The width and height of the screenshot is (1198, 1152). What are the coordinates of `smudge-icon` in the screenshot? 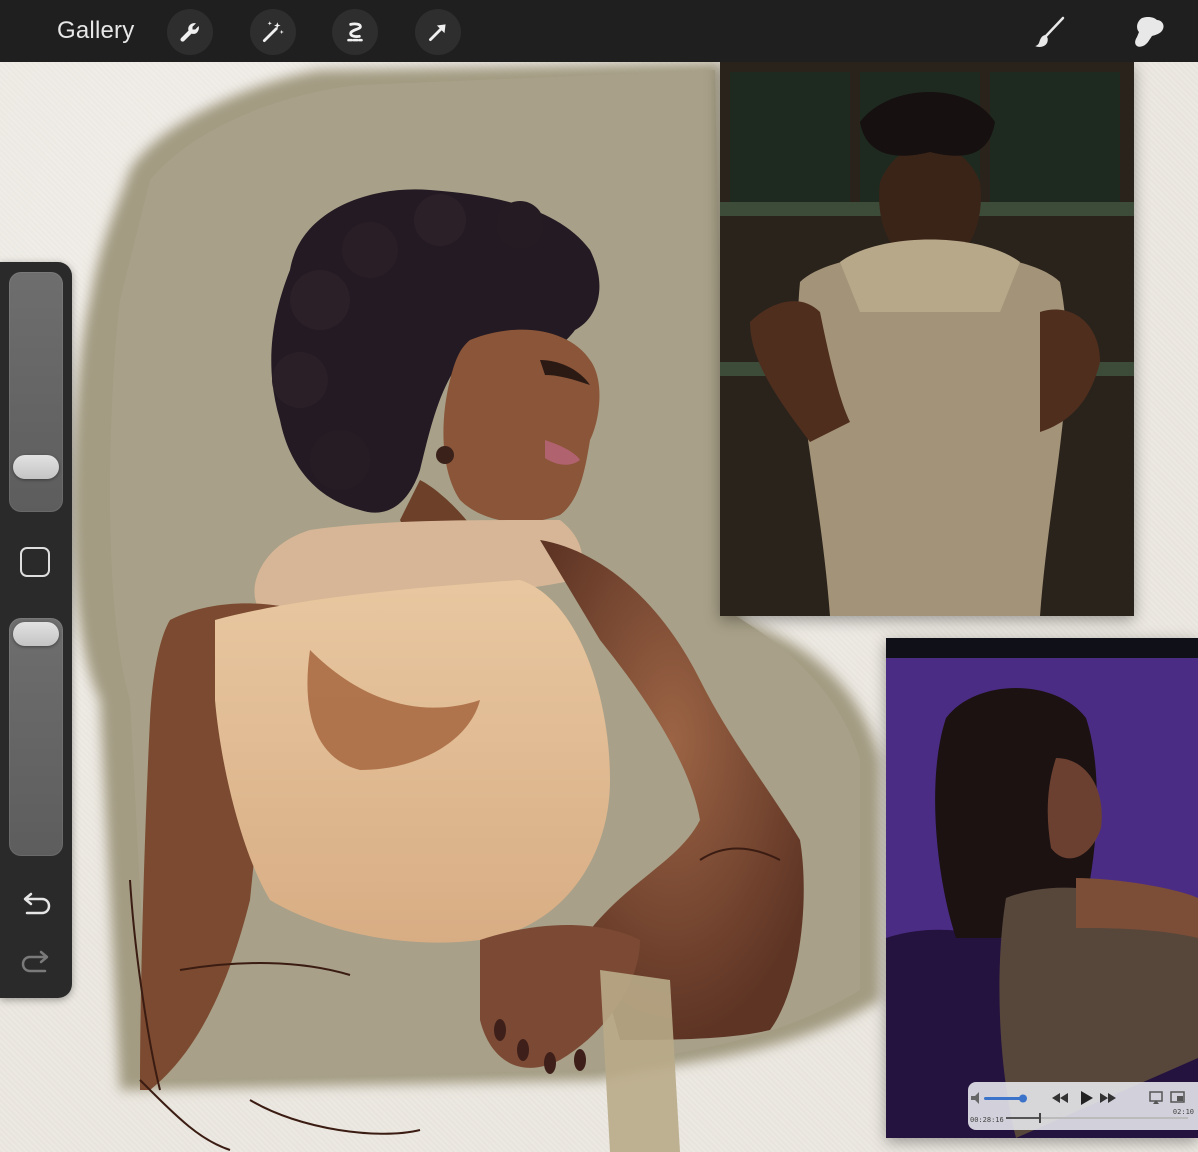 It's located at (1149, 31).